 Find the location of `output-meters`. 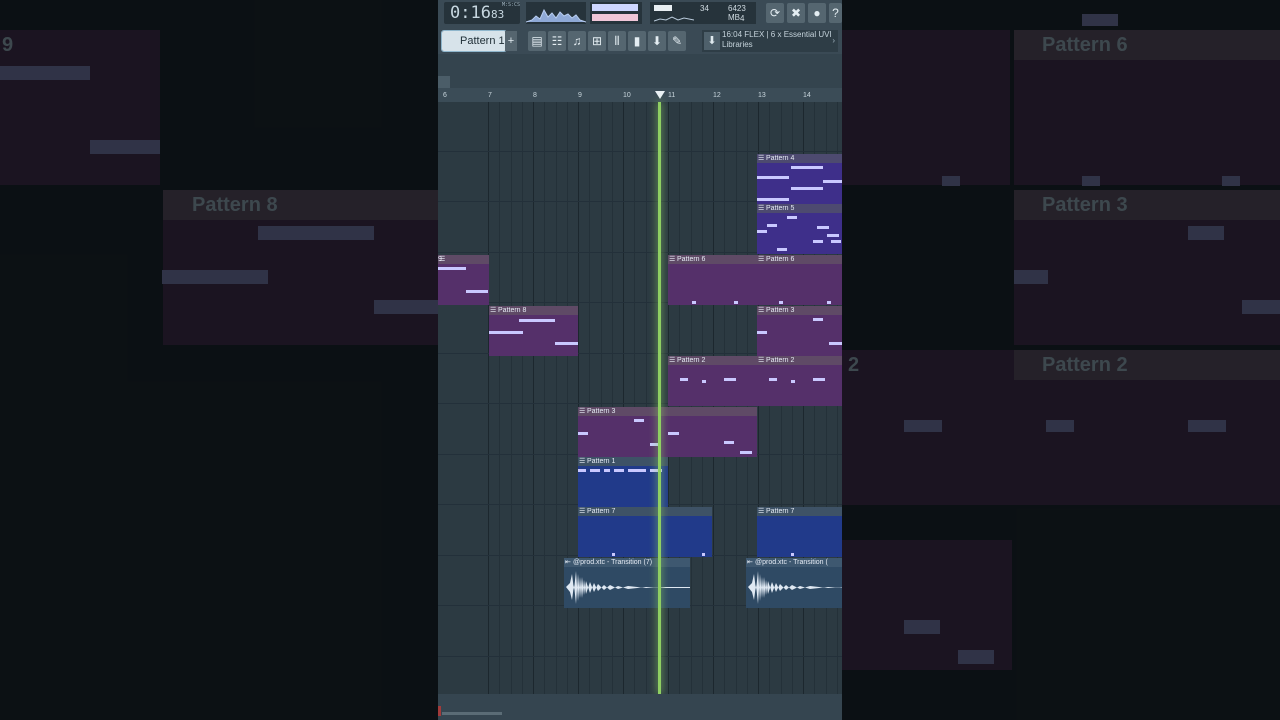

output-meters is located at coordinates (616, 13).